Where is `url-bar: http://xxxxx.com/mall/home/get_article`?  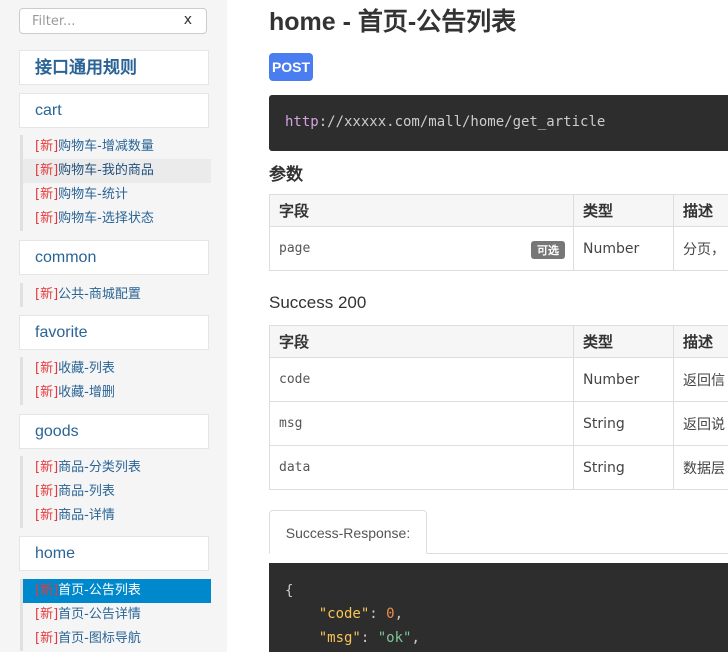 url-bar: http://xxxxx.com/mall/home/get_article is located at coordinates (498, 123).